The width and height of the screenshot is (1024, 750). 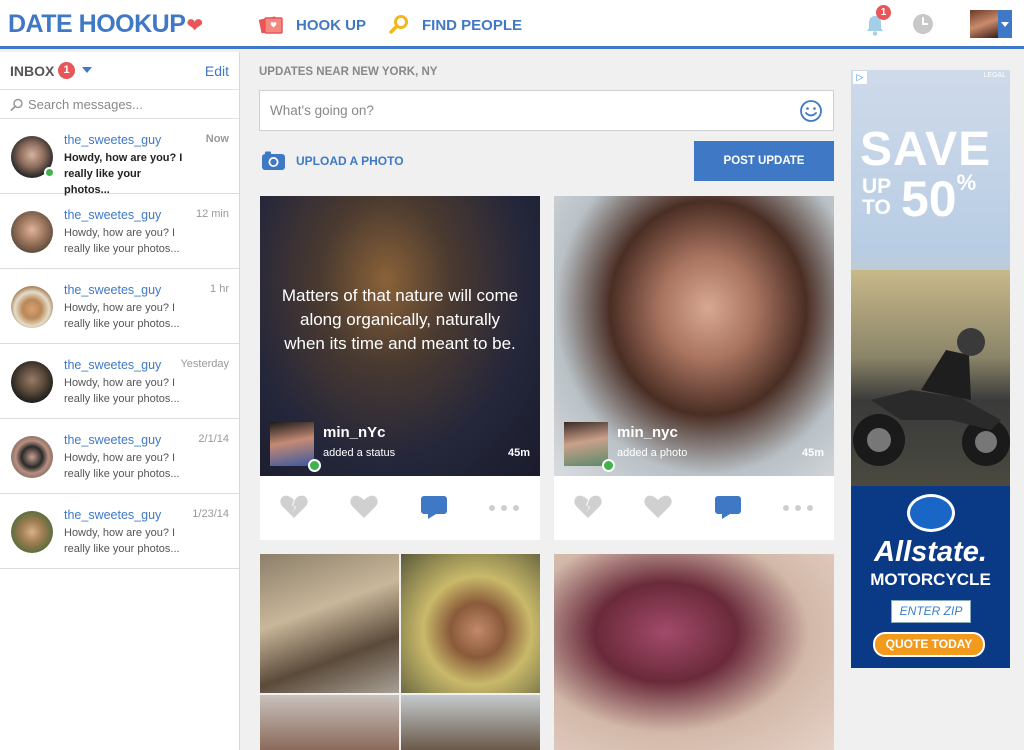 I want to click on motorcycle-icon, so click(x=931, y=397).